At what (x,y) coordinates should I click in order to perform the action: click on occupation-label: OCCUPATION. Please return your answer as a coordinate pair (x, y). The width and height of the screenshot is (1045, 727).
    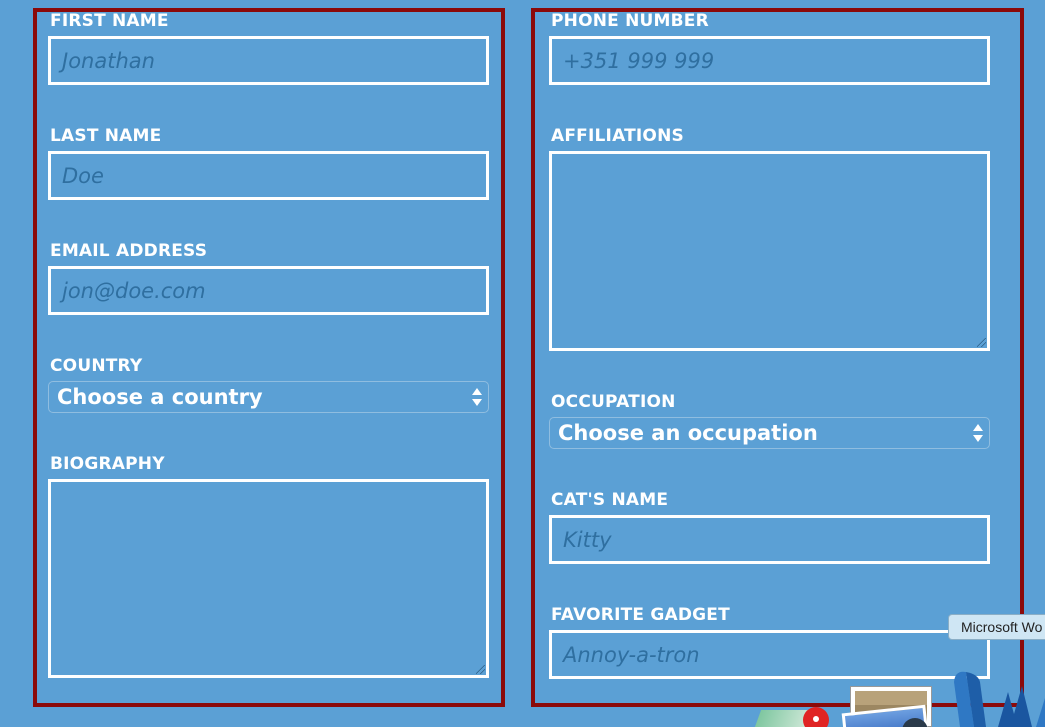
    Looking at the image, I should click on (613, 402).